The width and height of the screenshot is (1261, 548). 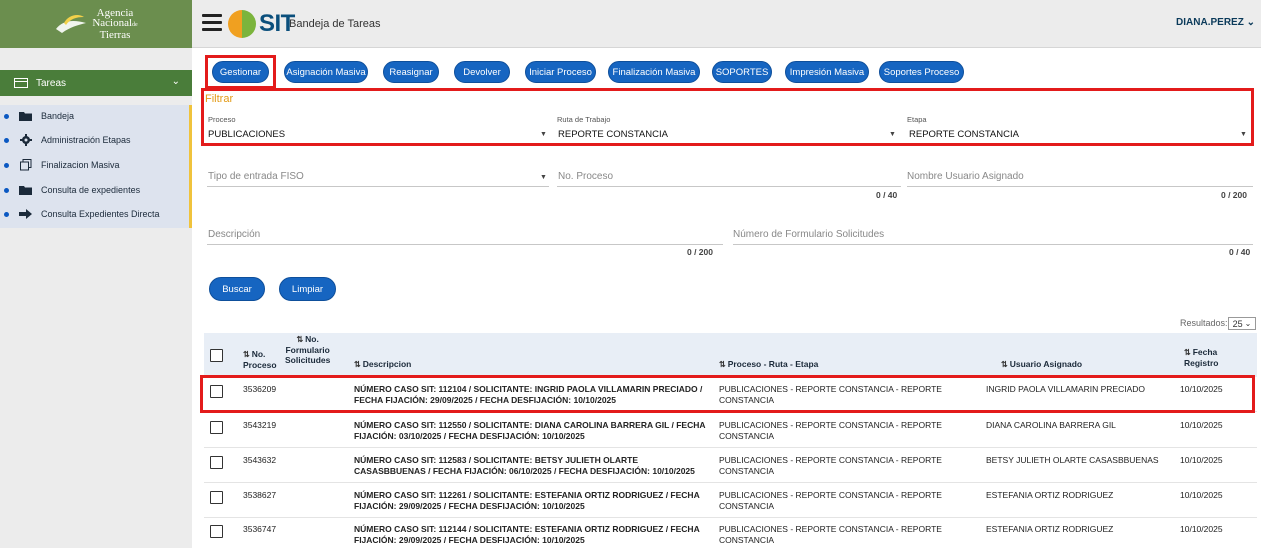 I want to click on list-icon, so click(x=21, y=83).